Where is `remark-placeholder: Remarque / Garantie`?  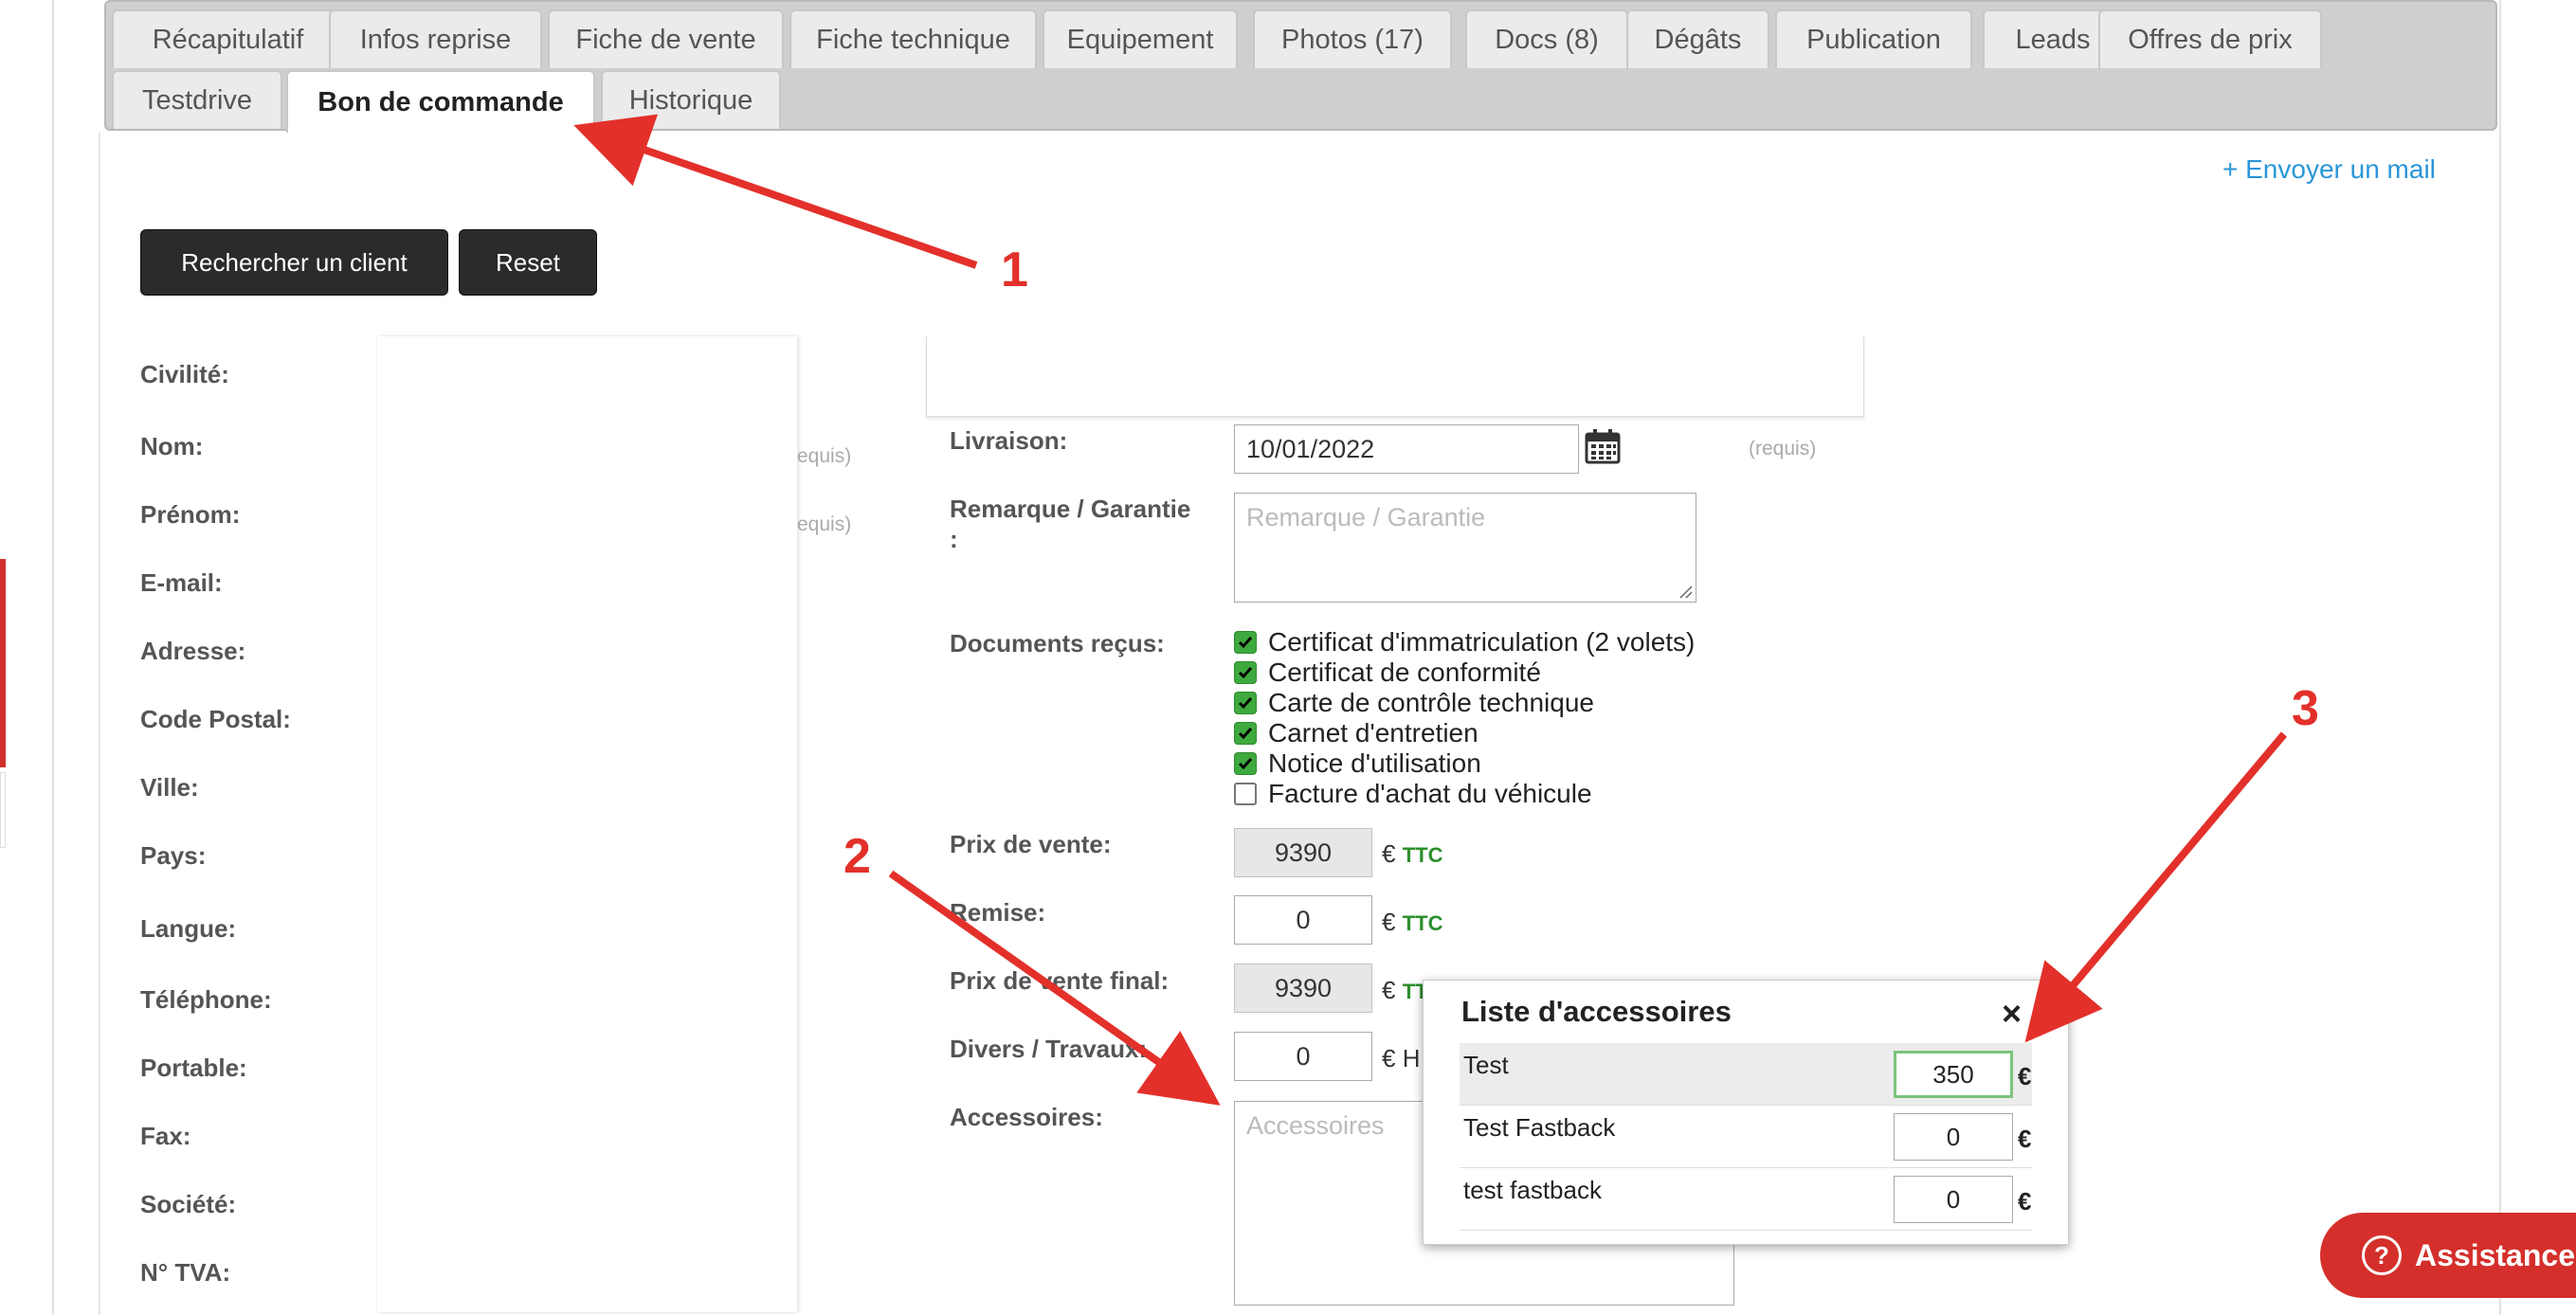
remark-placeholder: Remarque / Garantie is located at coordinates (1366, 517).